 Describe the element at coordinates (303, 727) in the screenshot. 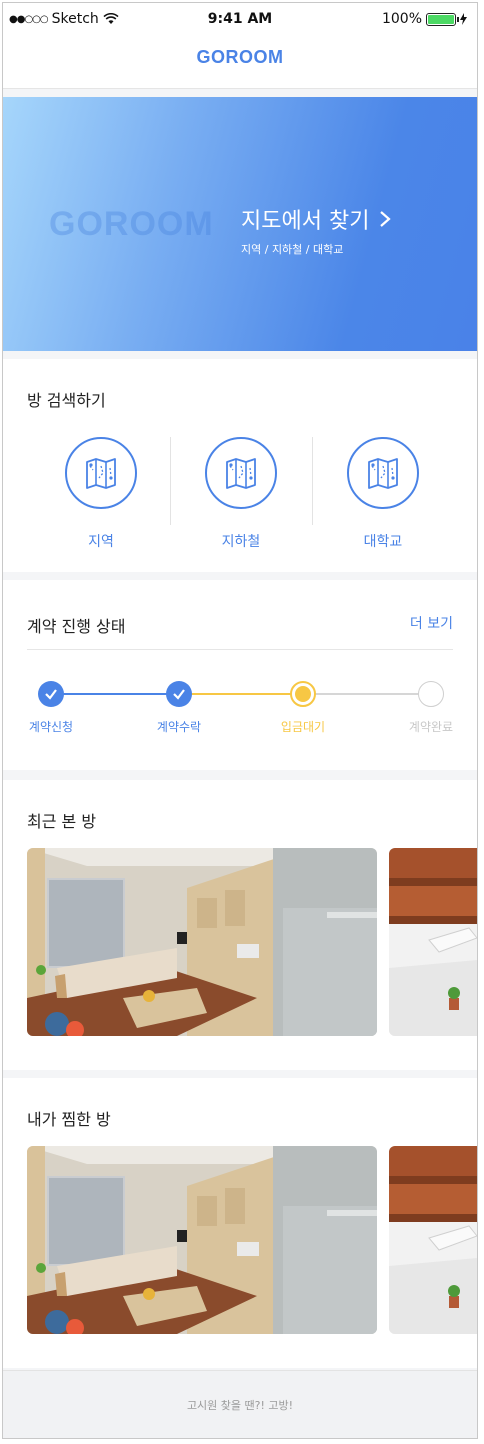

I see `step-label: 입금대기` at that location.